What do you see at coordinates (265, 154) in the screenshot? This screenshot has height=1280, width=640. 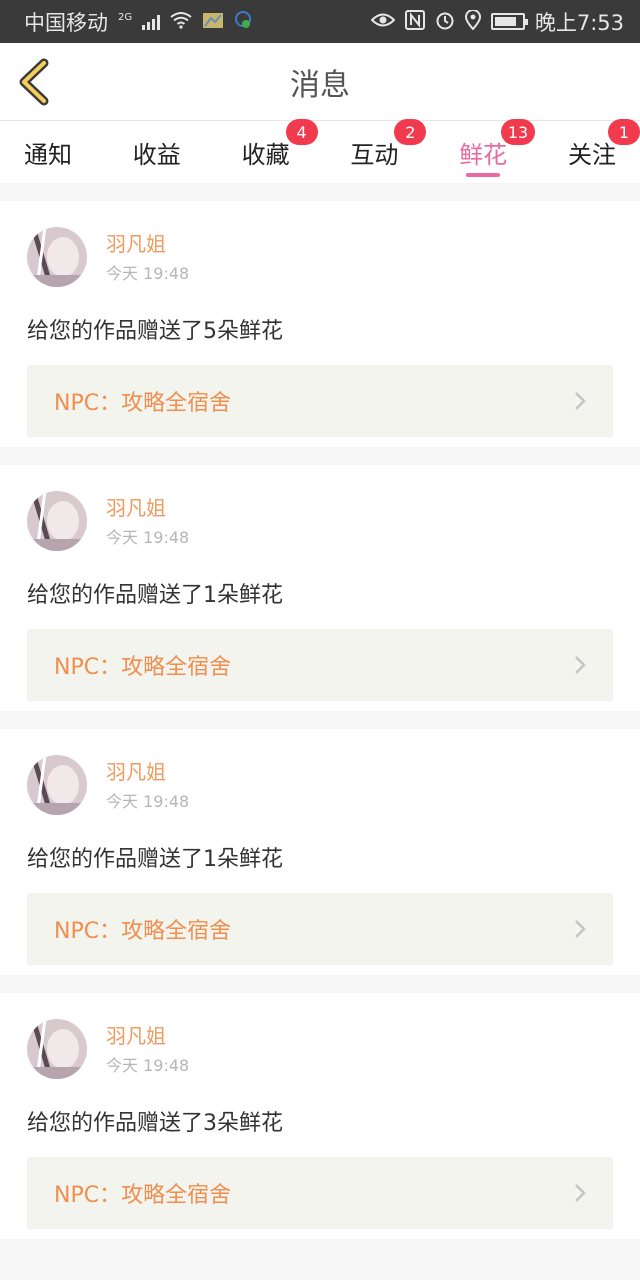 I see `tab-label: 收藏` at bounding box center [265, 154].